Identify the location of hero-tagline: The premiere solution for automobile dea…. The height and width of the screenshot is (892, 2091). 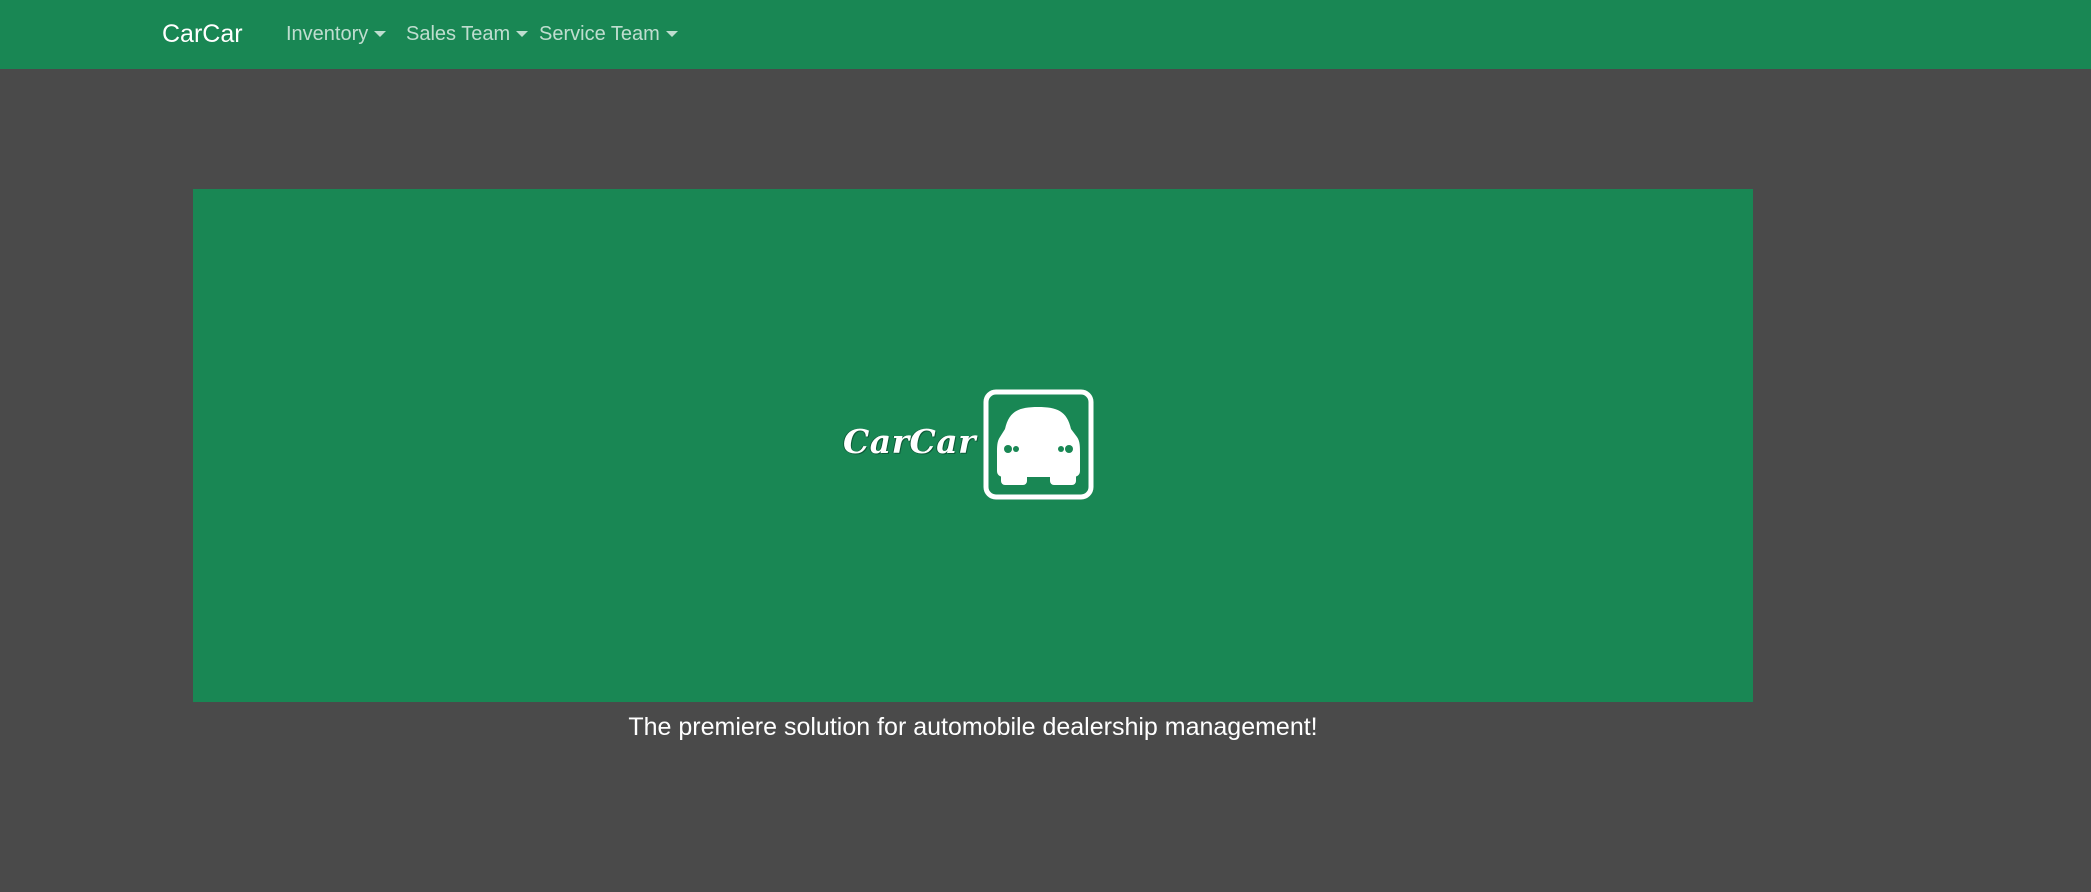
(973, 727).